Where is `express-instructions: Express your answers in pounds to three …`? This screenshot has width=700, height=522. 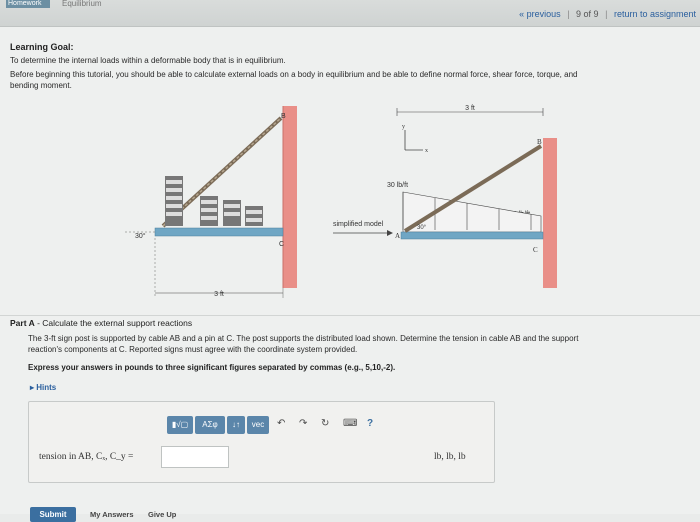
express-instructions: Express your answers in pounds to three … is located at coordinates (212, 367).